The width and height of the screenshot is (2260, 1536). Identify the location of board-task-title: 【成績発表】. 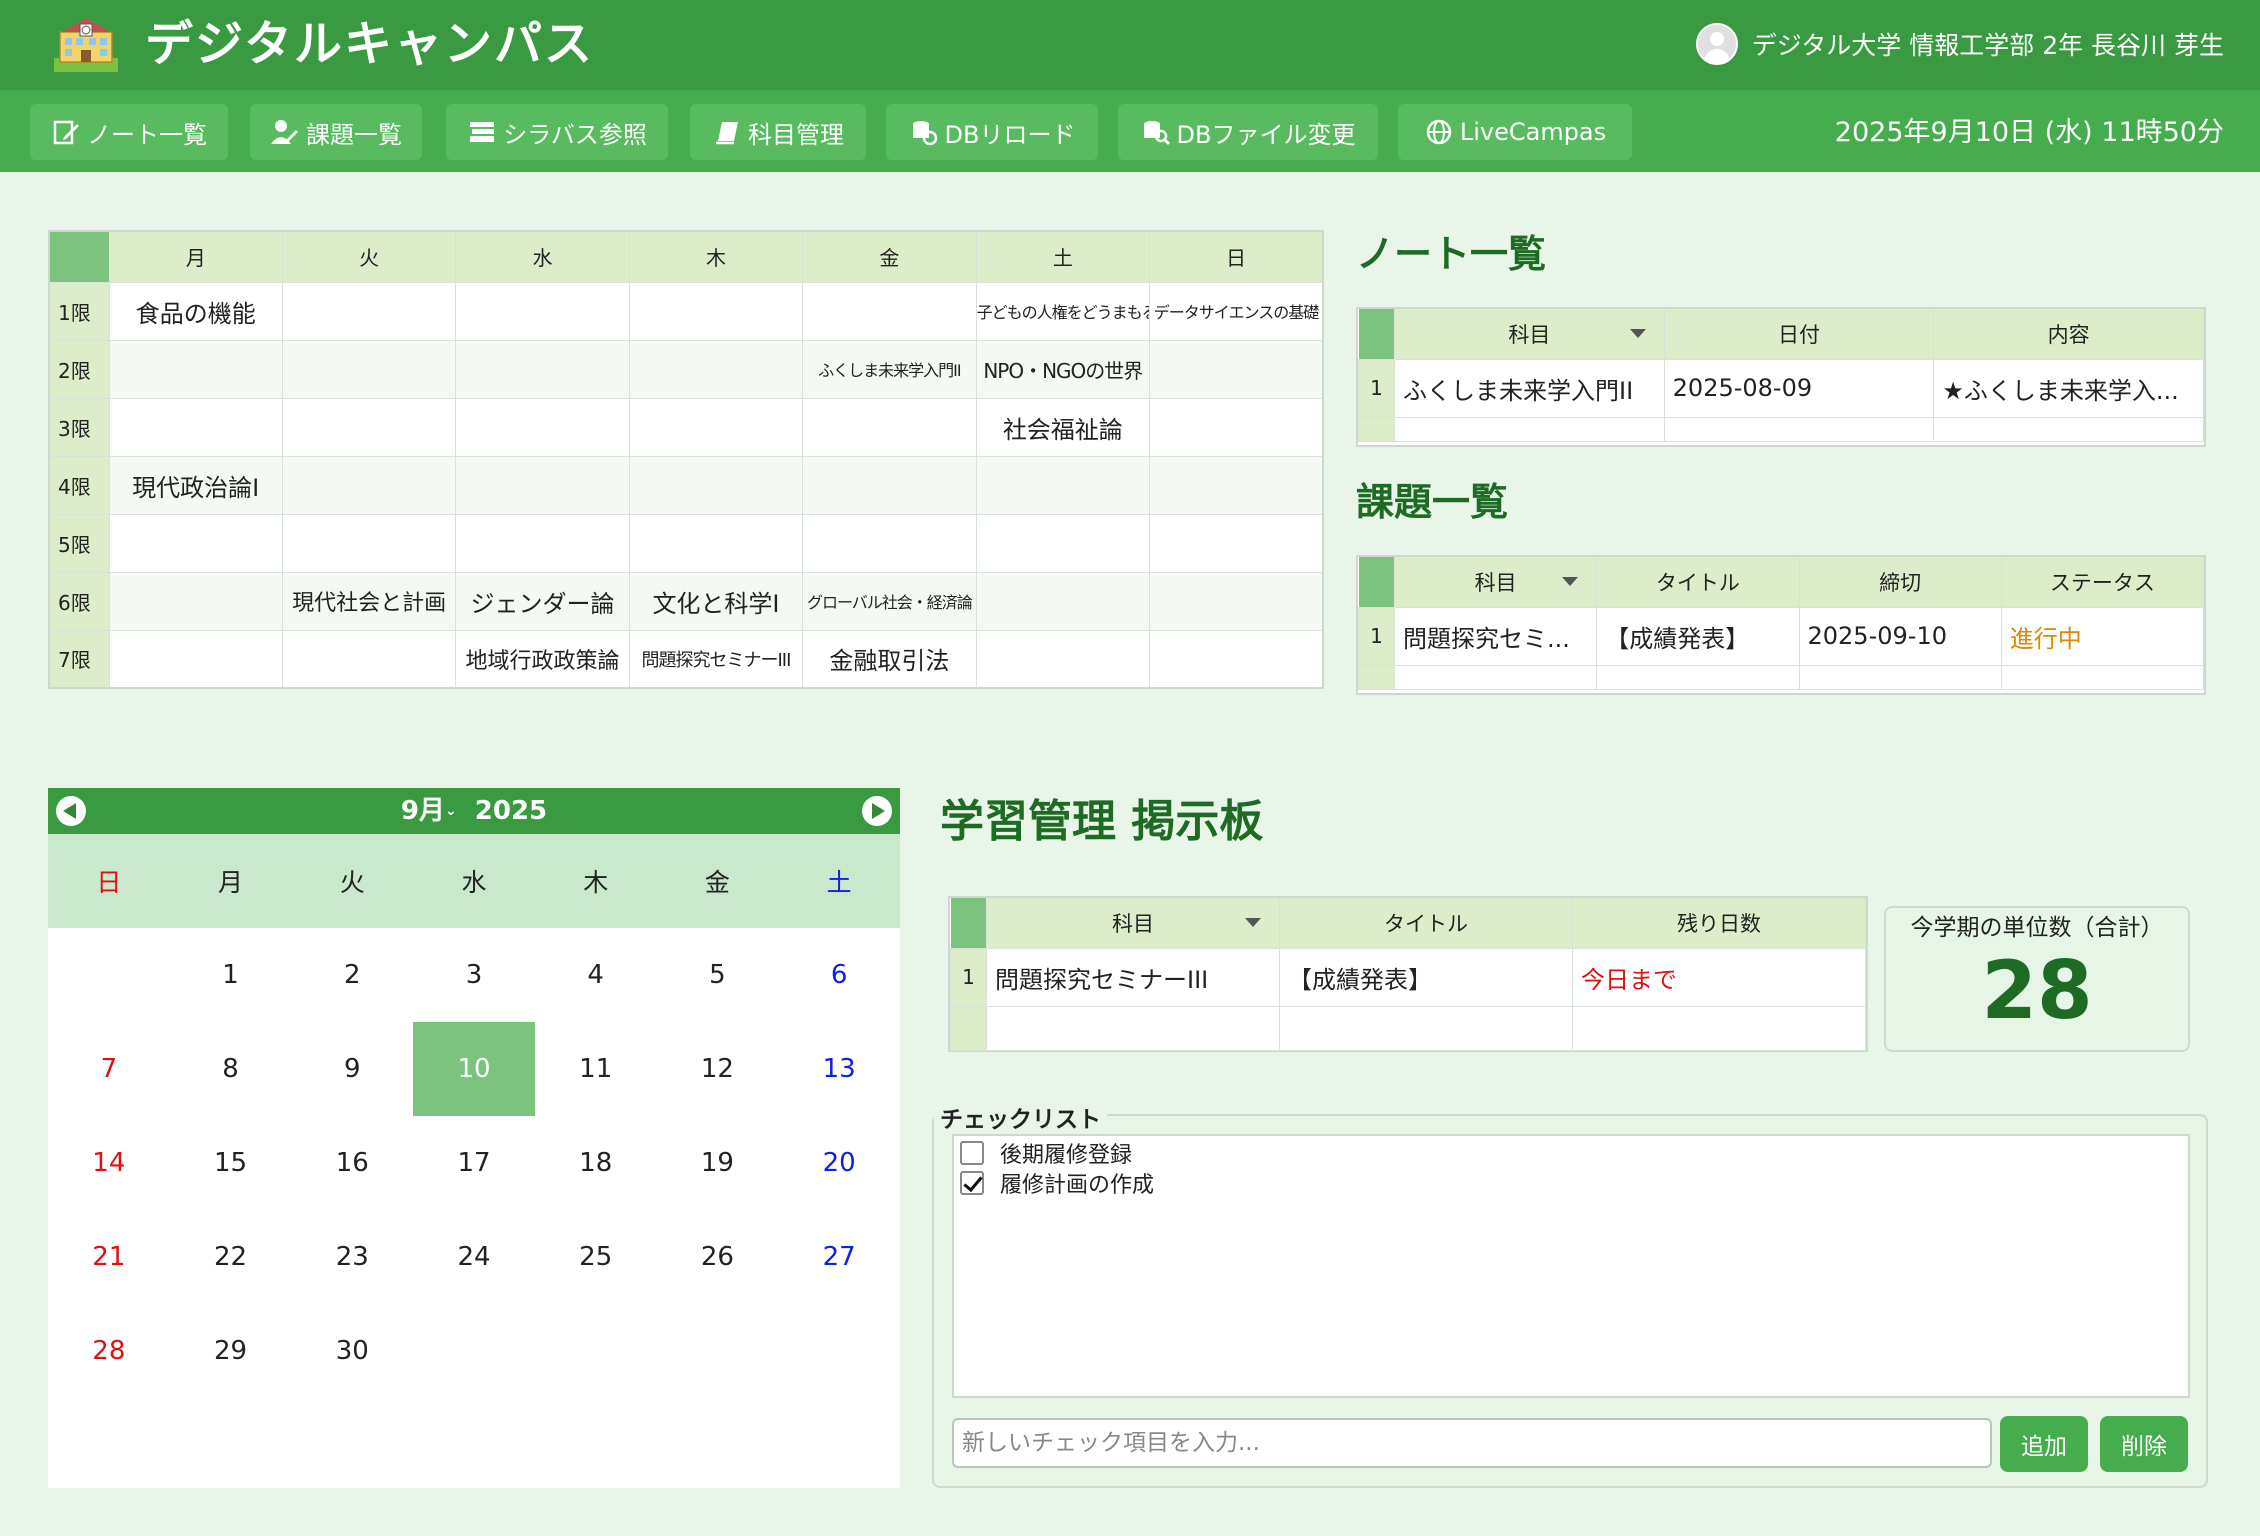
(1426, 977).